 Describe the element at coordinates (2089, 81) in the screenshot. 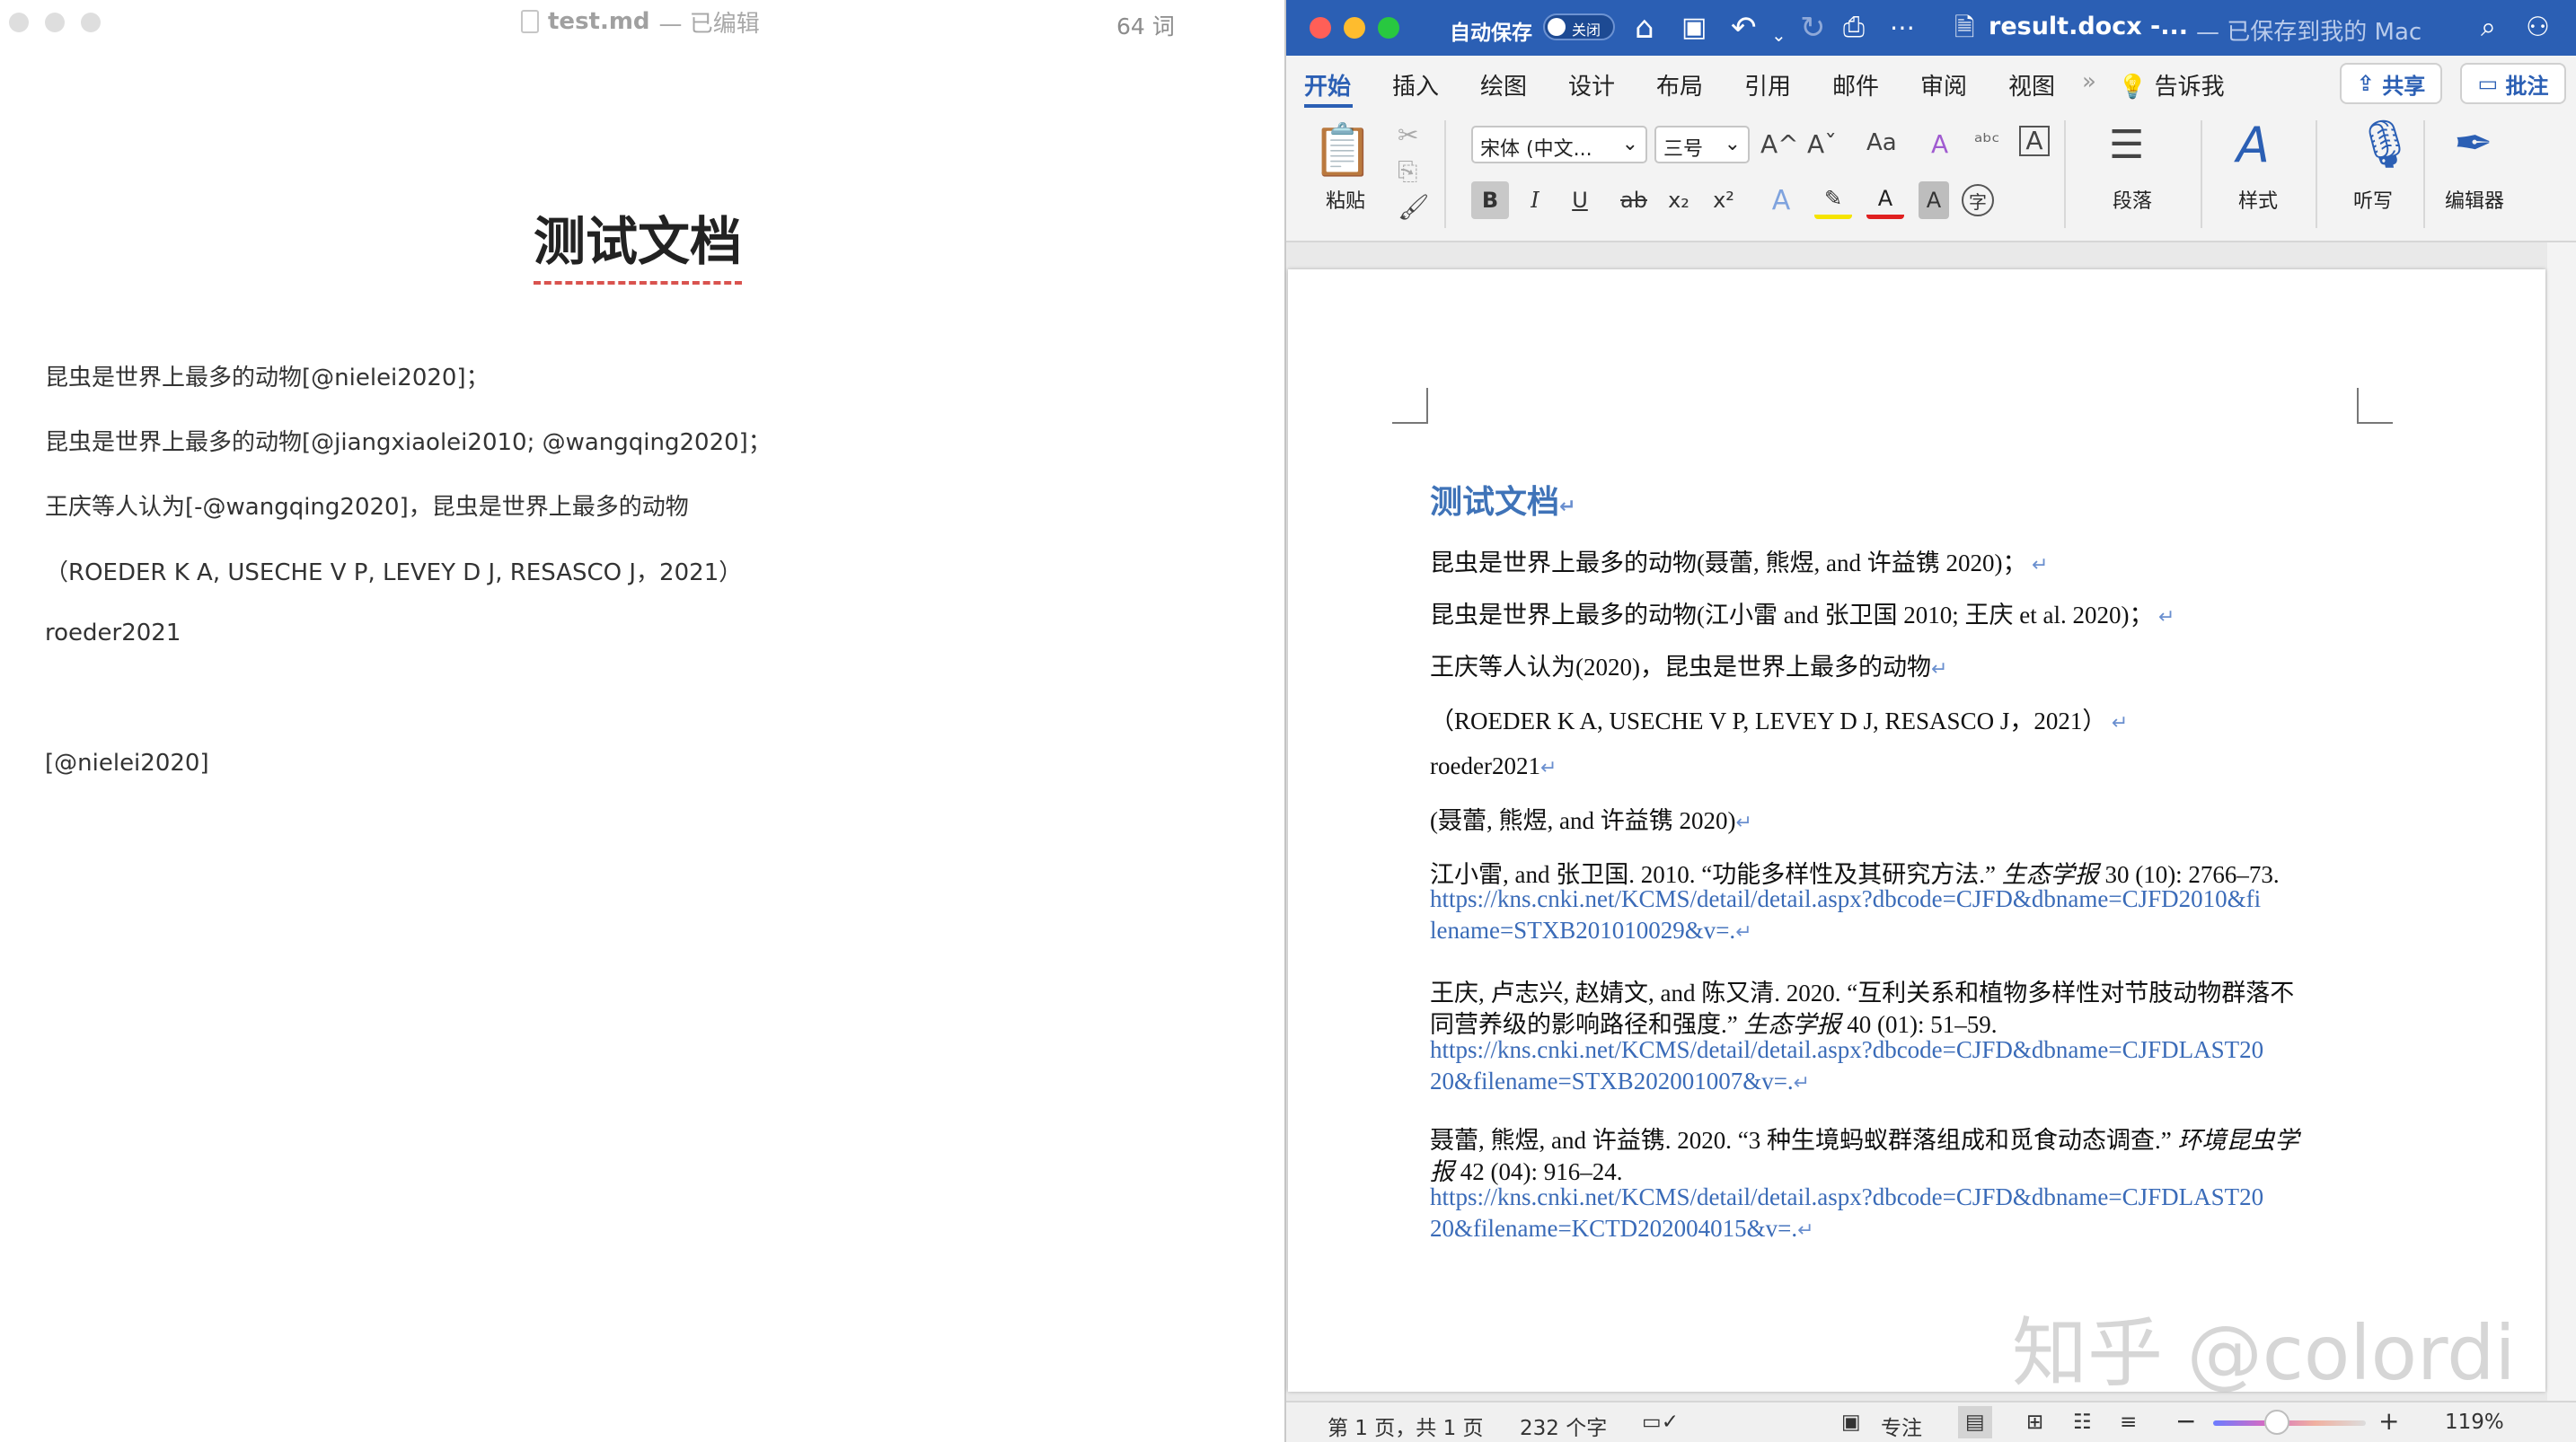

I see `more-tabs-icon: »` at that location.